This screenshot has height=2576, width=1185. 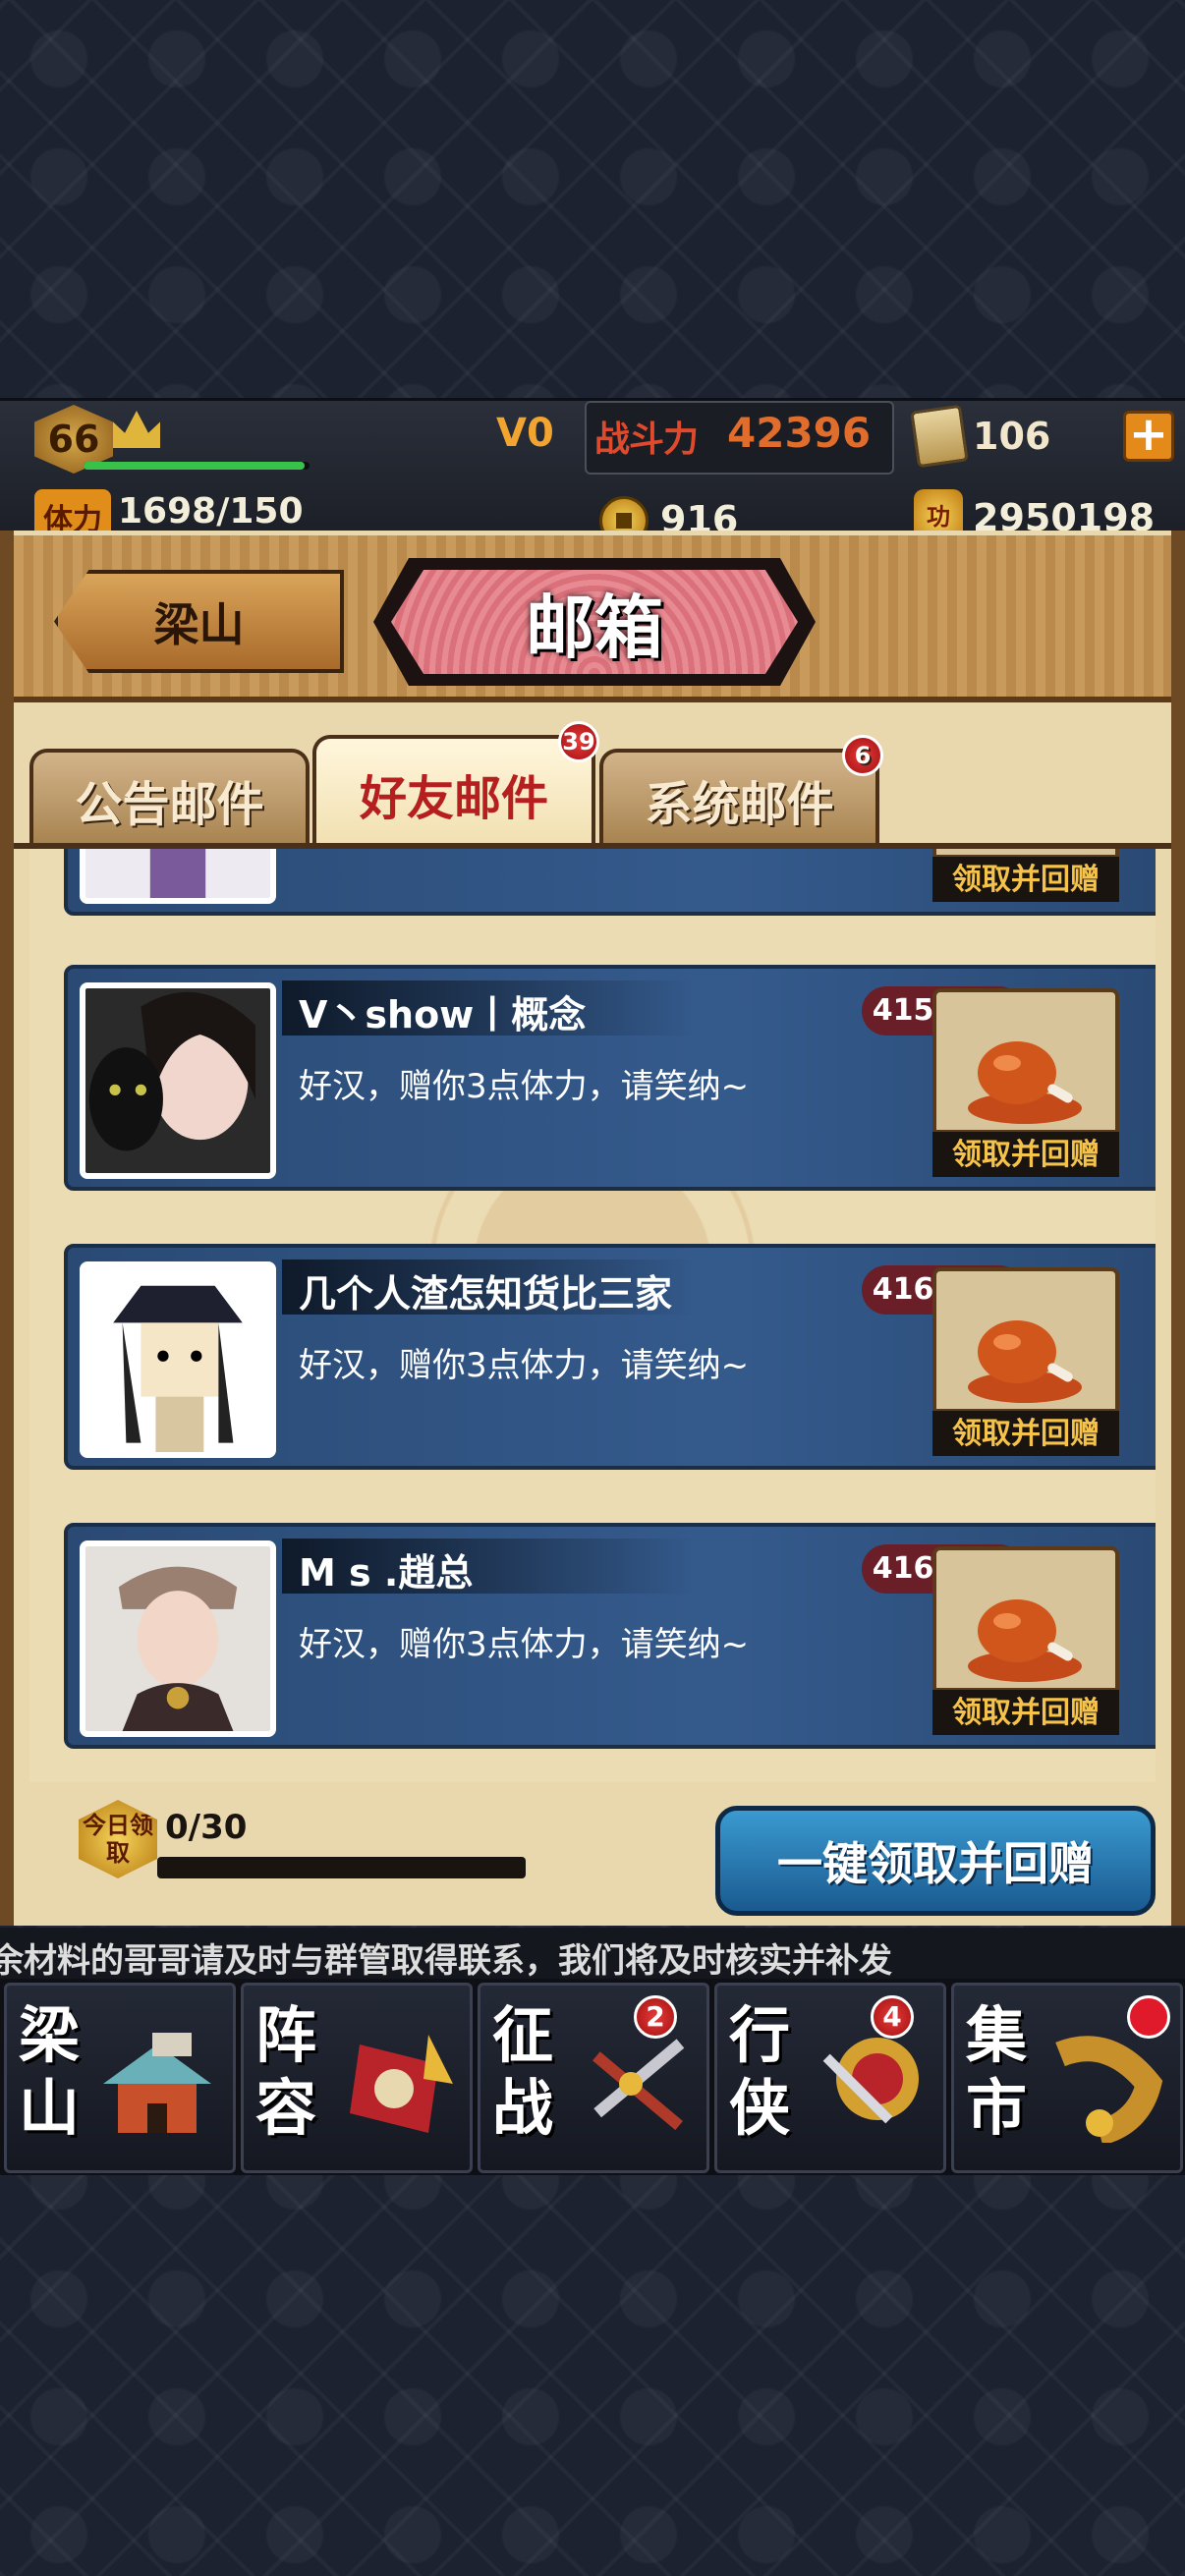 What do you see at coordinates (579, 741) in the screenshot?
I see `tab-badge: 39` at bounding box center [579, 741].